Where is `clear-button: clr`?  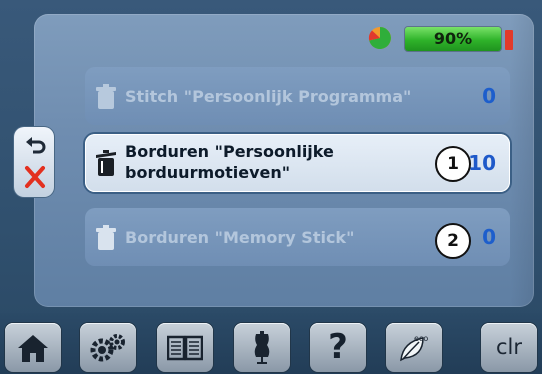
clear-button: clr is located at coordinates (509, 347).